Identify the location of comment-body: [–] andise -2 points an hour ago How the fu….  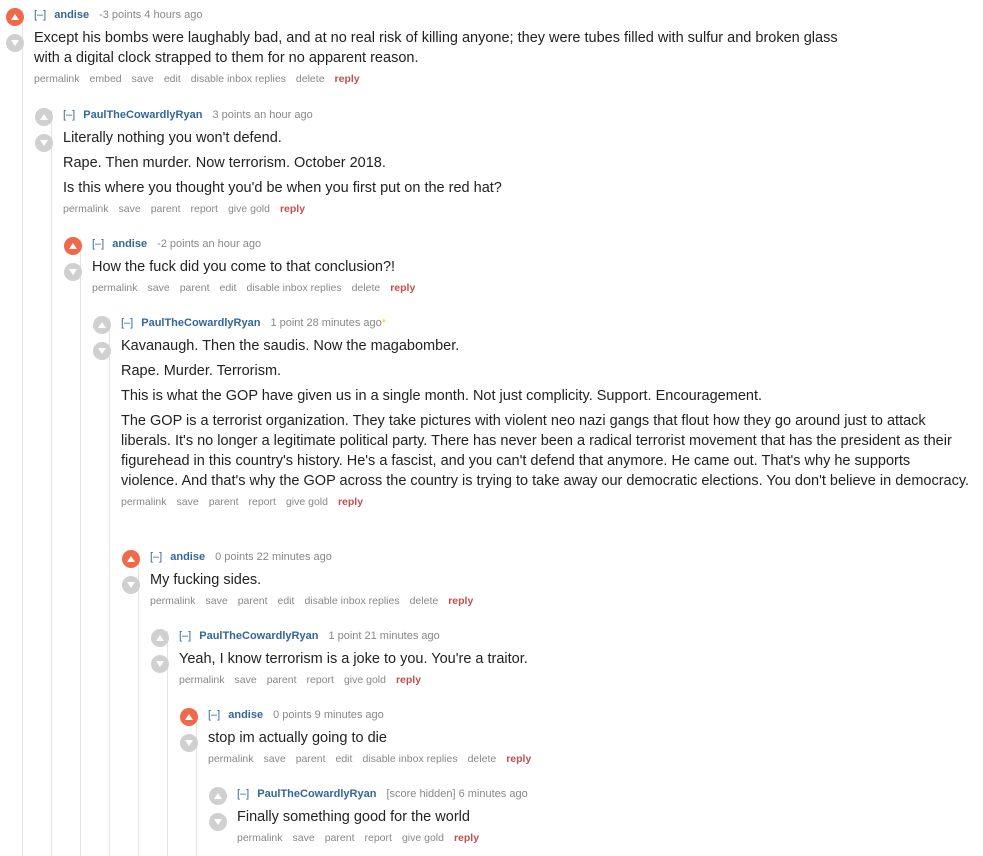
(378, 265).